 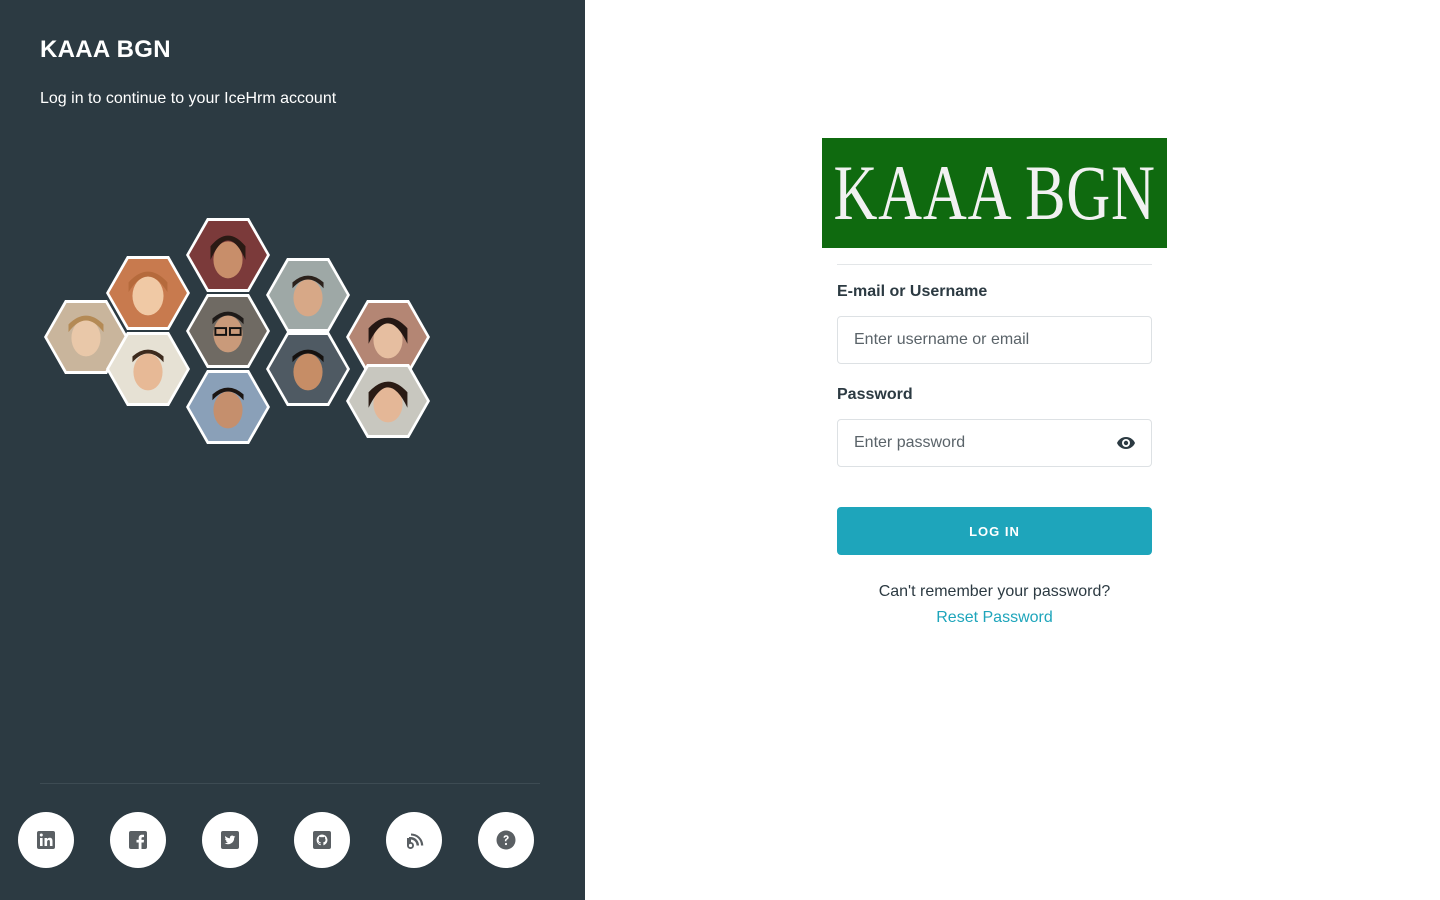 I want to click on twitter-button, so click(x=230, y=840).